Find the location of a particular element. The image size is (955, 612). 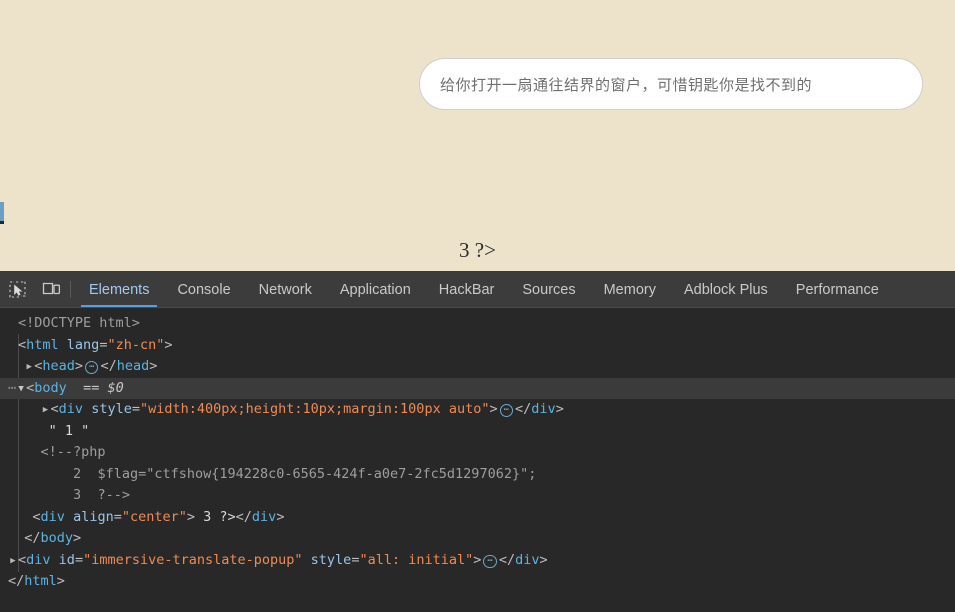

tab-label: Memory is located at coordinates (629, 289).